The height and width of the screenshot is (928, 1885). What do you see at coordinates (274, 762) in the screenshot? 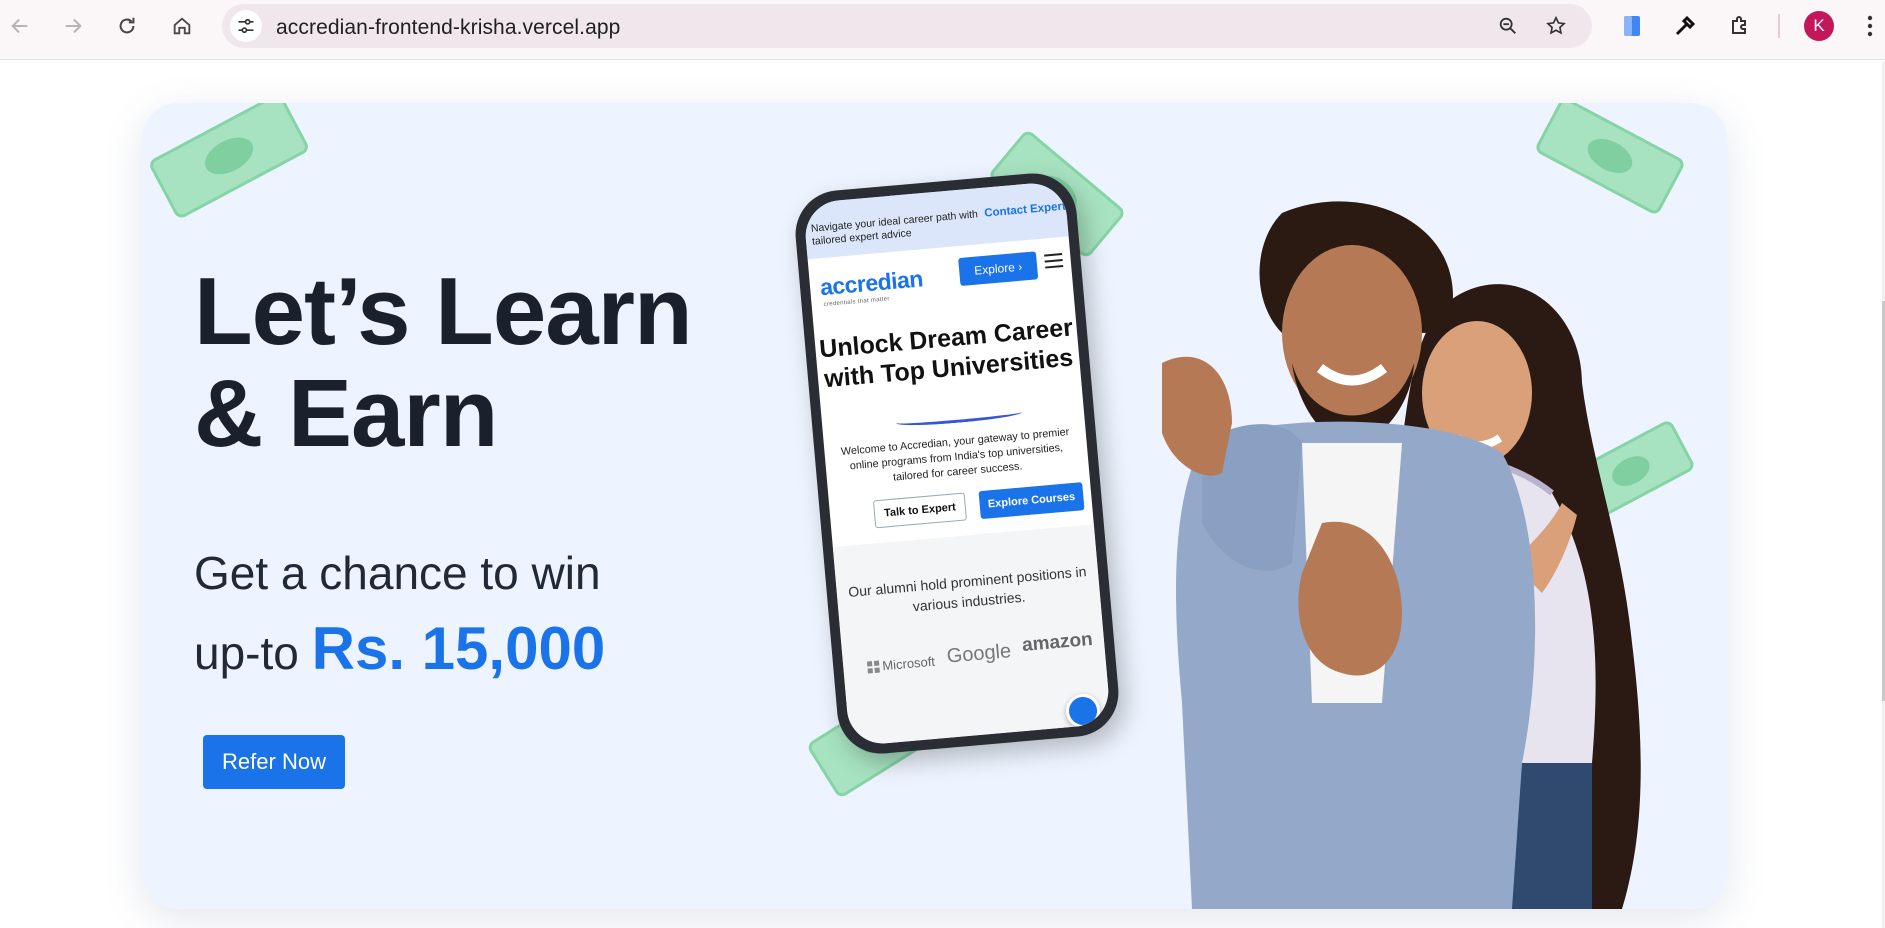
I see `refer-now-button: Refer Now` at bounding box center [274, 762].